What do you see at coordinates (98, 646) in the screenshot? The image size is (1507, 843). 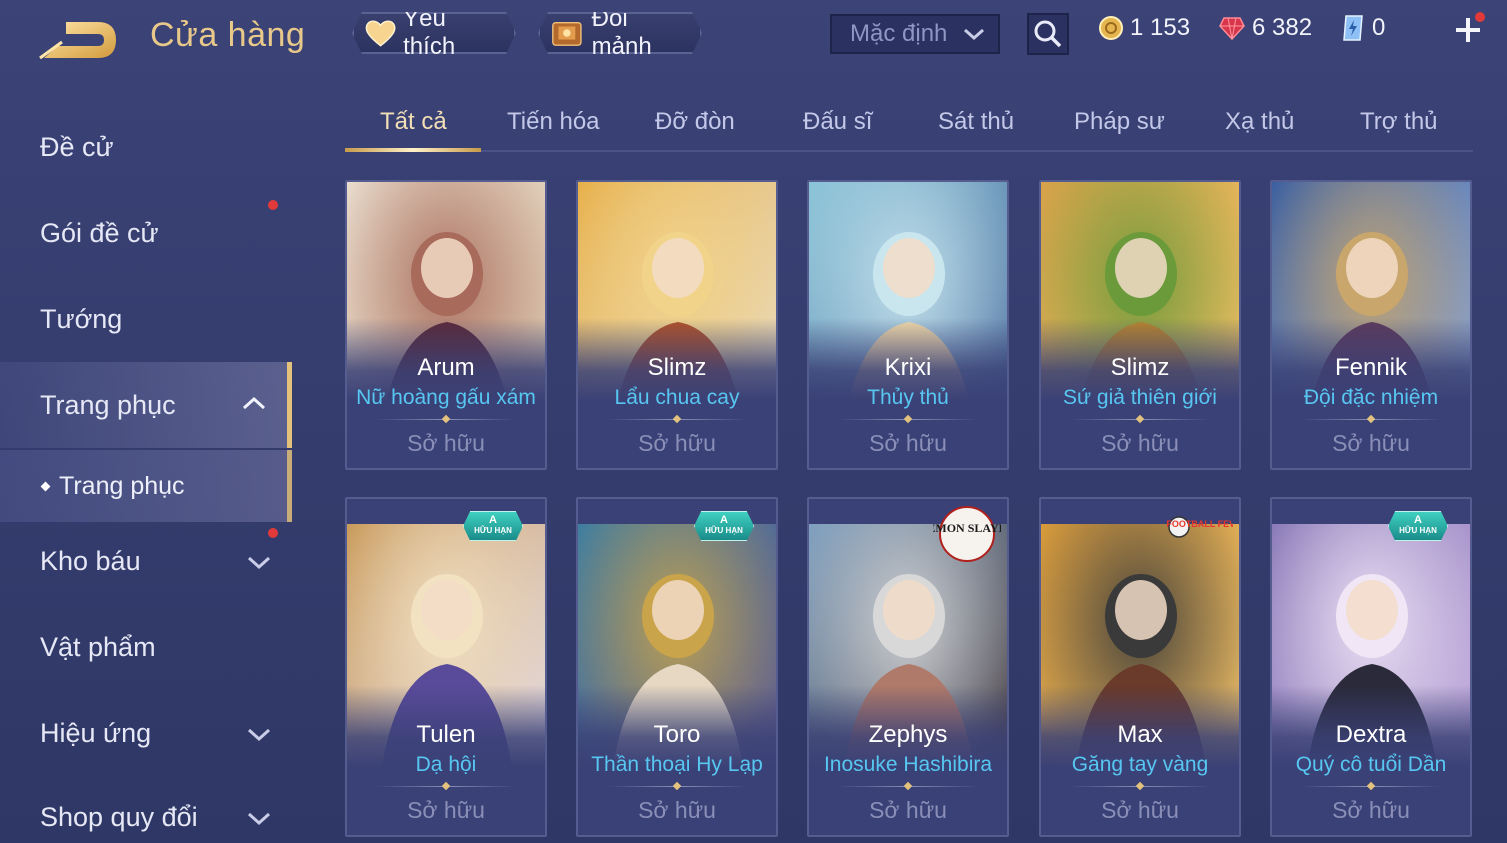 I see `sidebar-item-label: Vật phẩm` at bounding box center [98, 646].